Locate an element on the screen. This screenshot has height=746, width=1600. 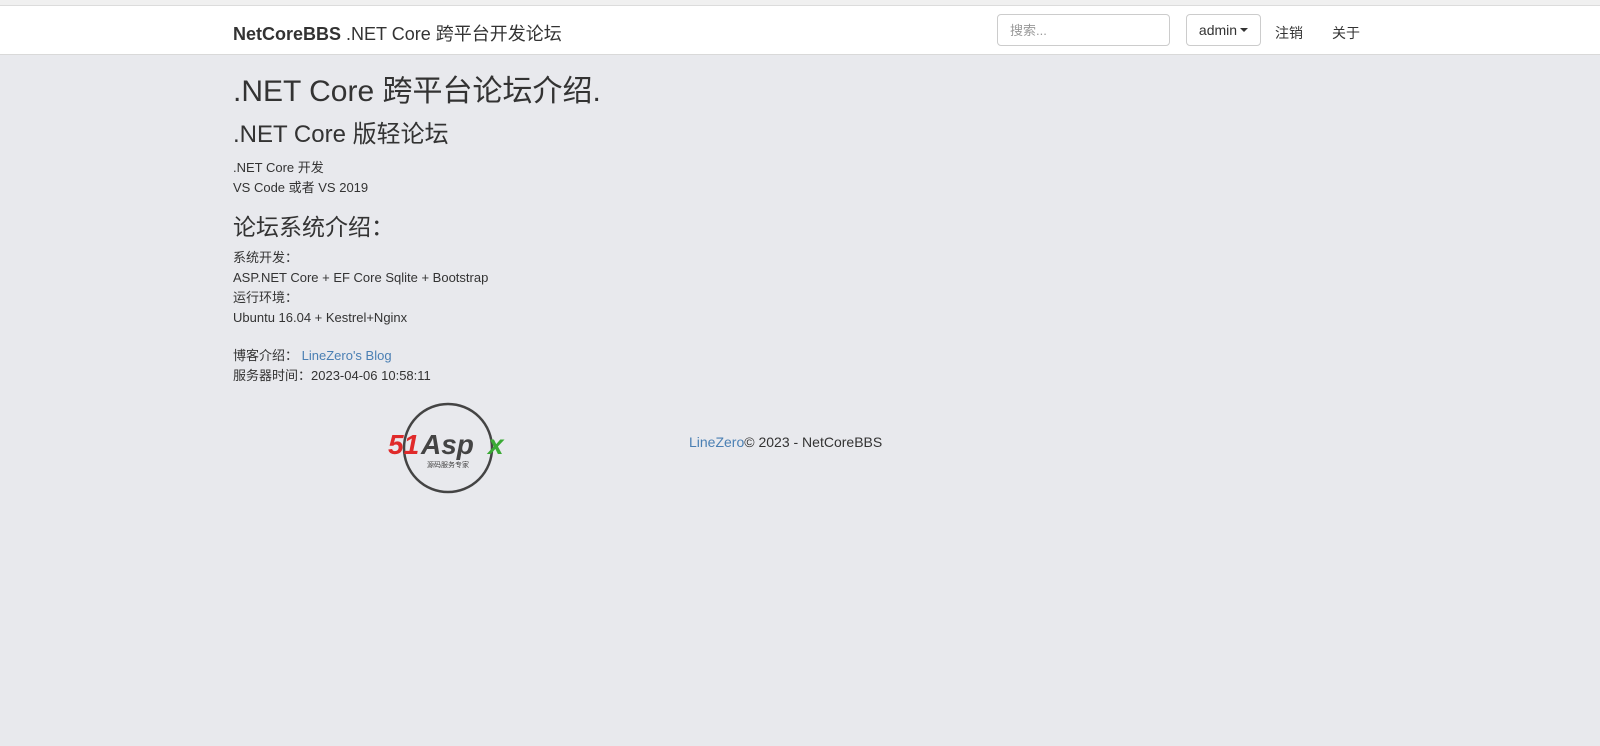
51aspx-logo-icon: 51 Asp x 源码服务专家 is located at coordinates (446, 448).